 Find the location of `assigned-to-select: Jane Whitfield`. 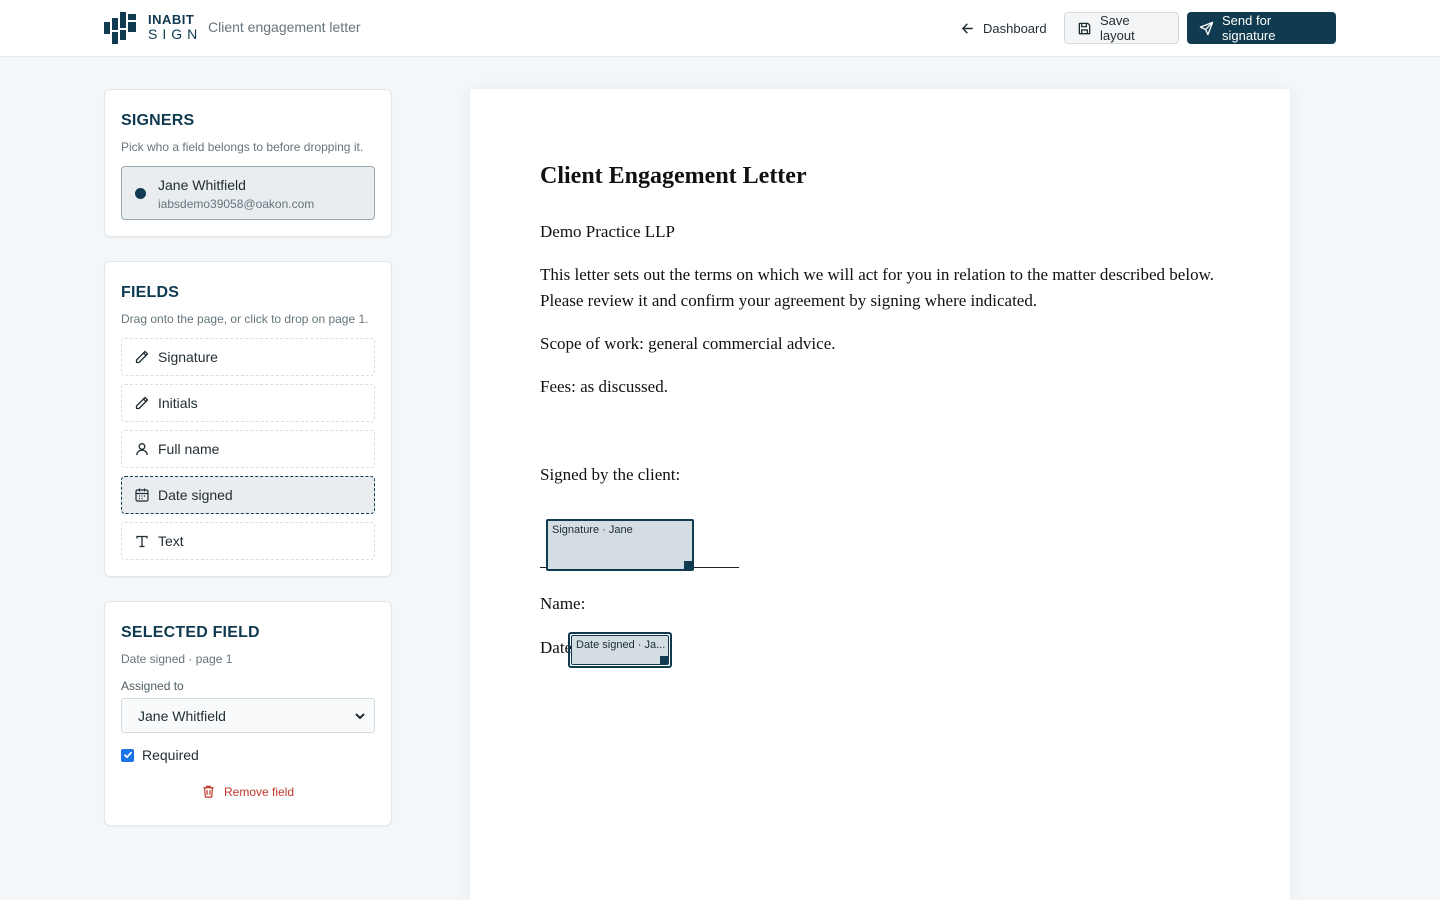

assigned-to-select: Jane Whitfield is located at coordinates (248, 715).